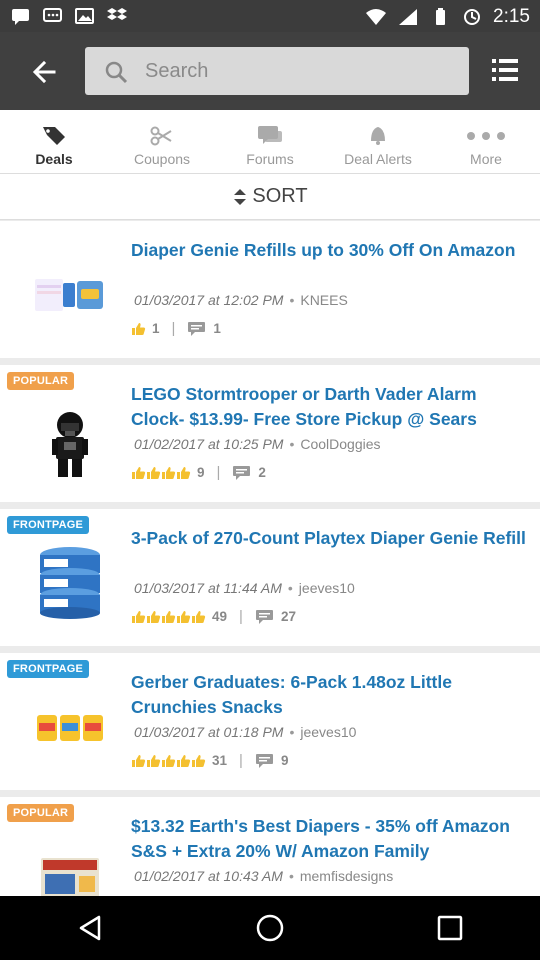 The height and width of the screenshot is (960, 540). What do you see at coordinates (70, 295) in the screenshot?
I see `diaper-genie-refills-image` at bounding box center [70, 295].